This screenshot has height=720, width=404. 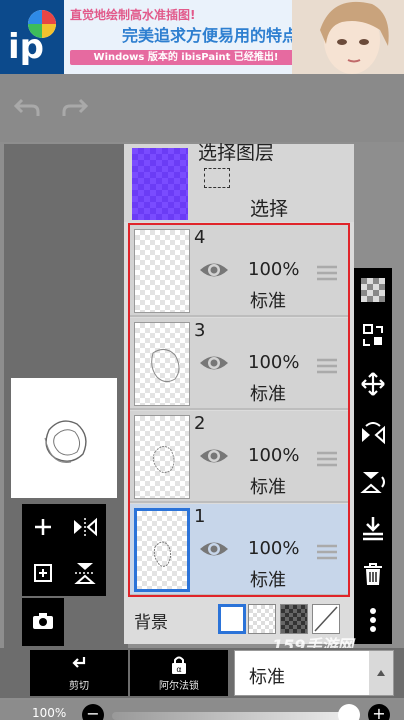 I want to click on opacity-increase-button: +, so click(x=379, y=712).